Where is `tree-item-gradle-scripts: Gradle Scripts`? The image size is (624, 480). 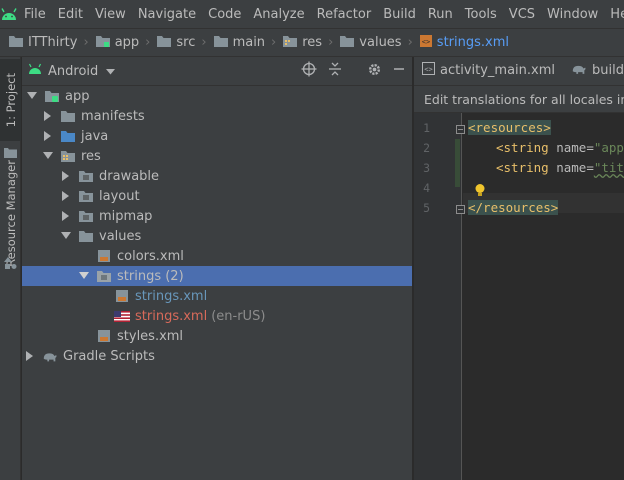 tree-item-gradle-scripts: Gradle Scripts is located at coordinates (217, 356).